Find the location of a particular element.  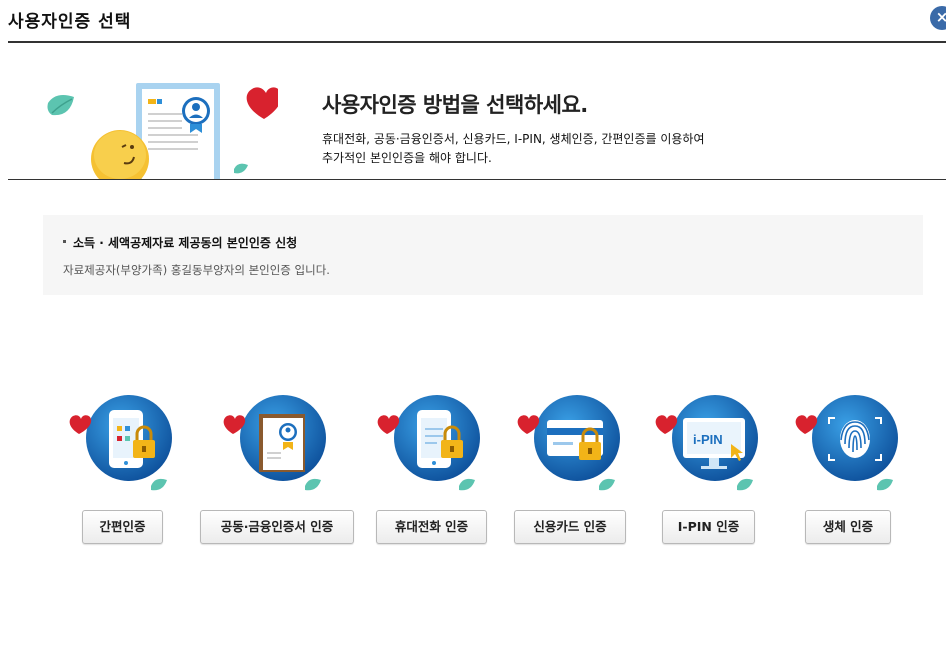

info-text: 자료제공자(부양가족) 홍길동부양자의 본인인증 입니다. is located at coordinates (196, 270).